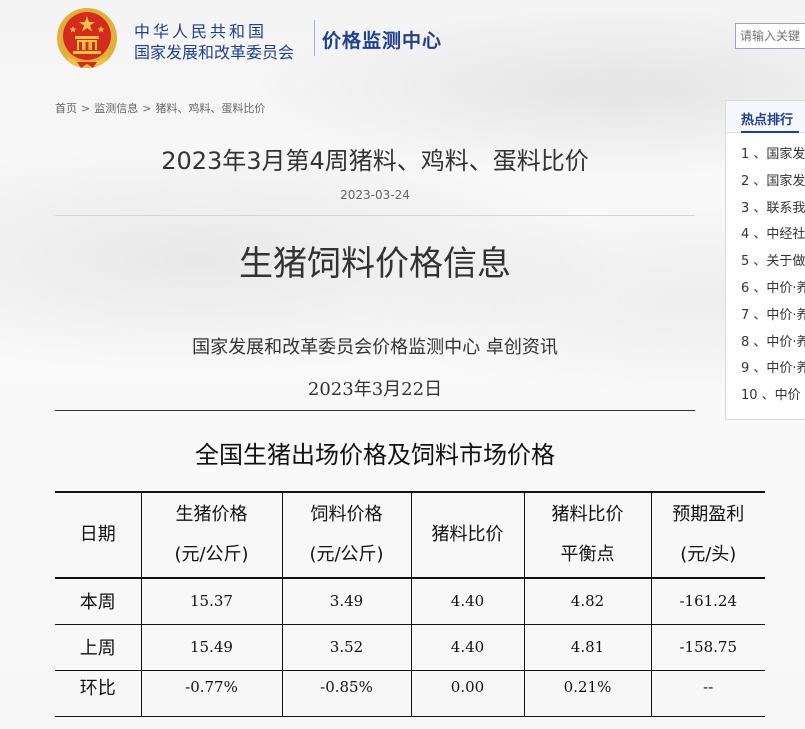 The width and height of the screenshot is (805, 729). I want to click on column-header-ratio: 猪料比价, so click(467, 535).